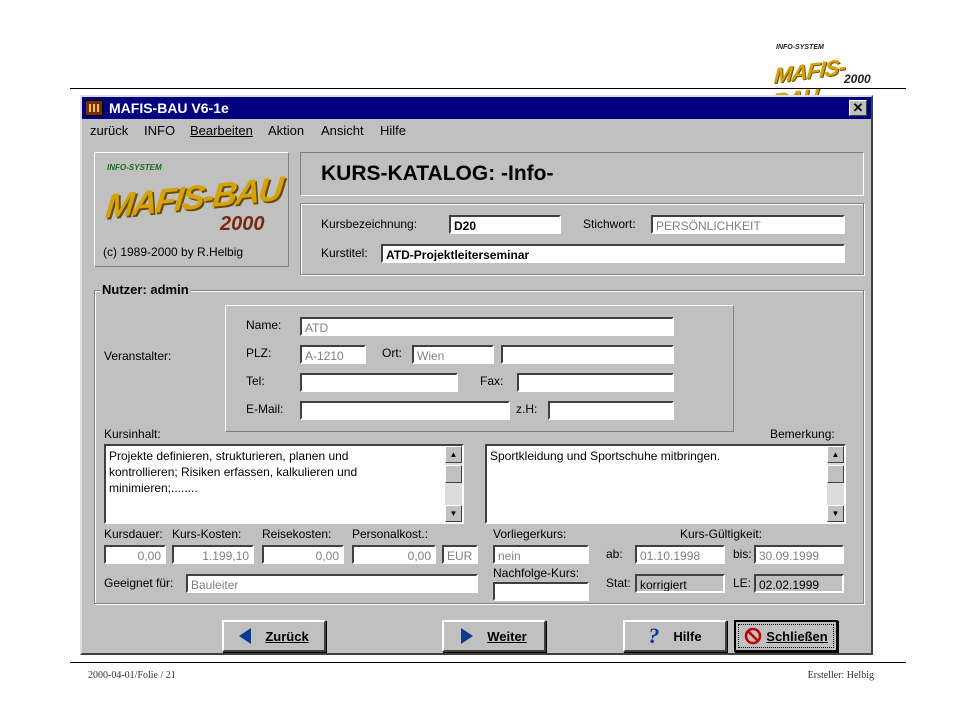  What do you see at coordinates (530, 534) in the screenshot?
I see `vorlieger-label: Vorliegerkurs:` at bounding box center [530, 534].